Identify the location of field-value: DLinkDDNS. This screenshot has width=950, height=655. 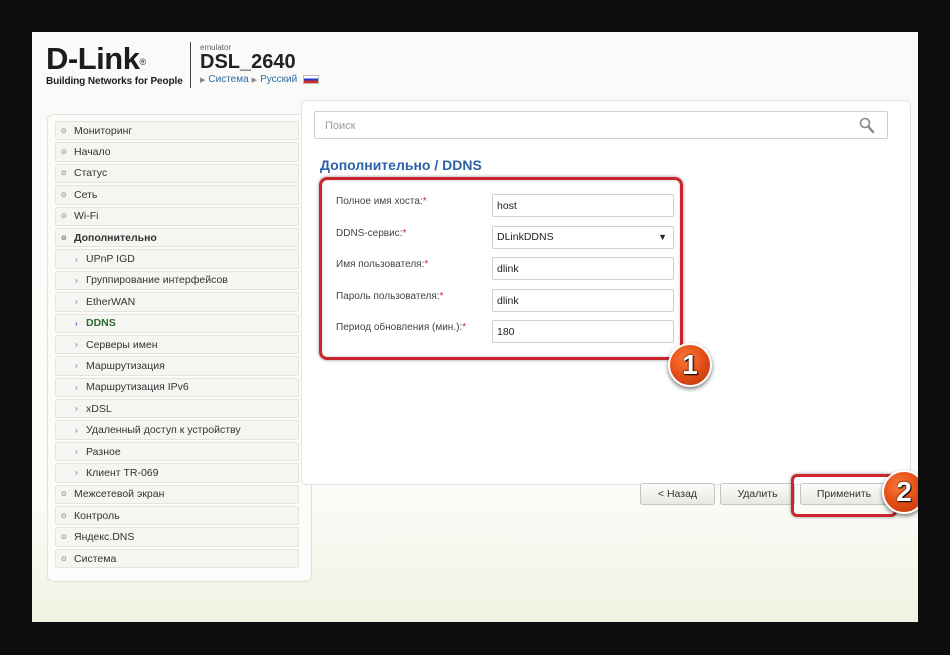
(525, 237).